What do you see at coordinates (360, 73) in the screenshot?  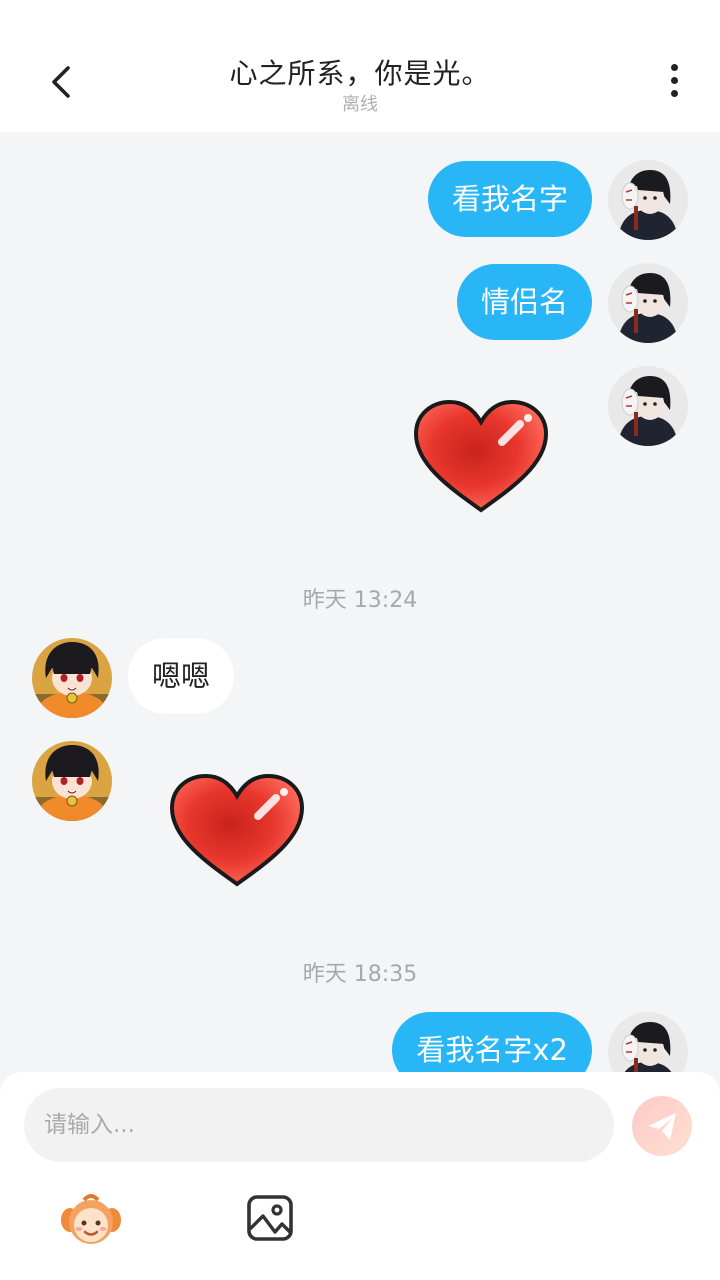 I see `chat-title: 心之所系，你是光。` at bounding box center [360, 73].